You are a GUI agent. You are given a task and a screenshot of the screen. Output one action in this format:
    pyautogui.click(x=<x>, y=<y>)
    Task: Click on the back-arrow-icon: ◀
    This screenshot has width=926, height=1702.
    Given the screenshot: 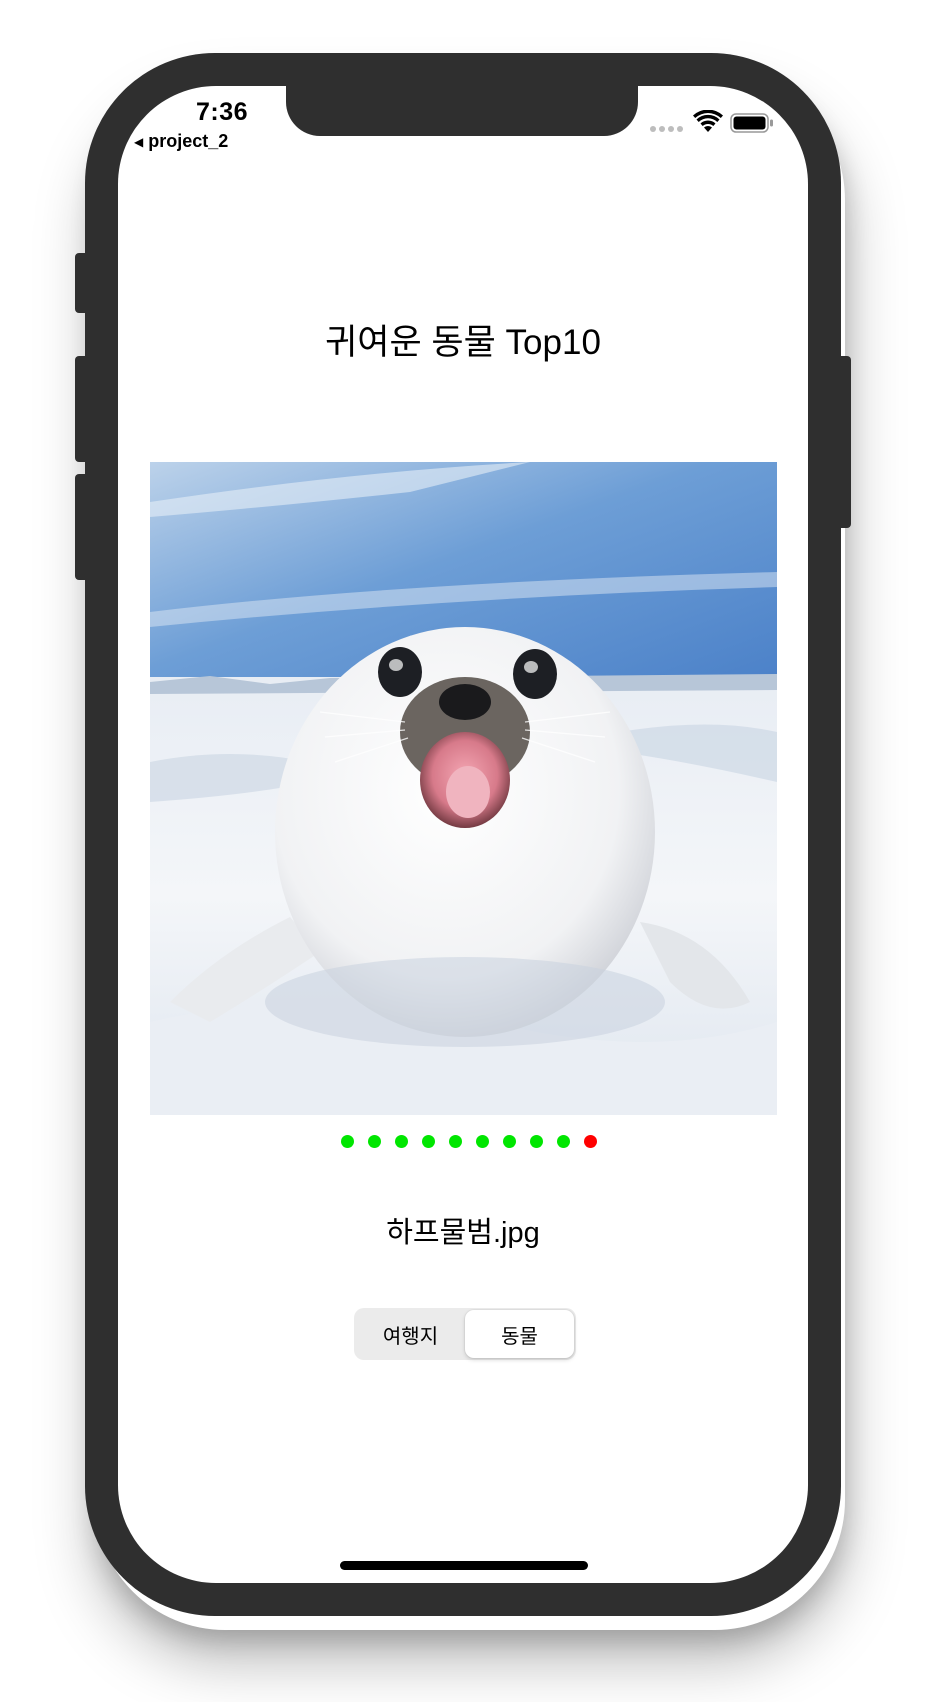 What is the action you would take?
    pyautogui.click(x=139, y=141)
    